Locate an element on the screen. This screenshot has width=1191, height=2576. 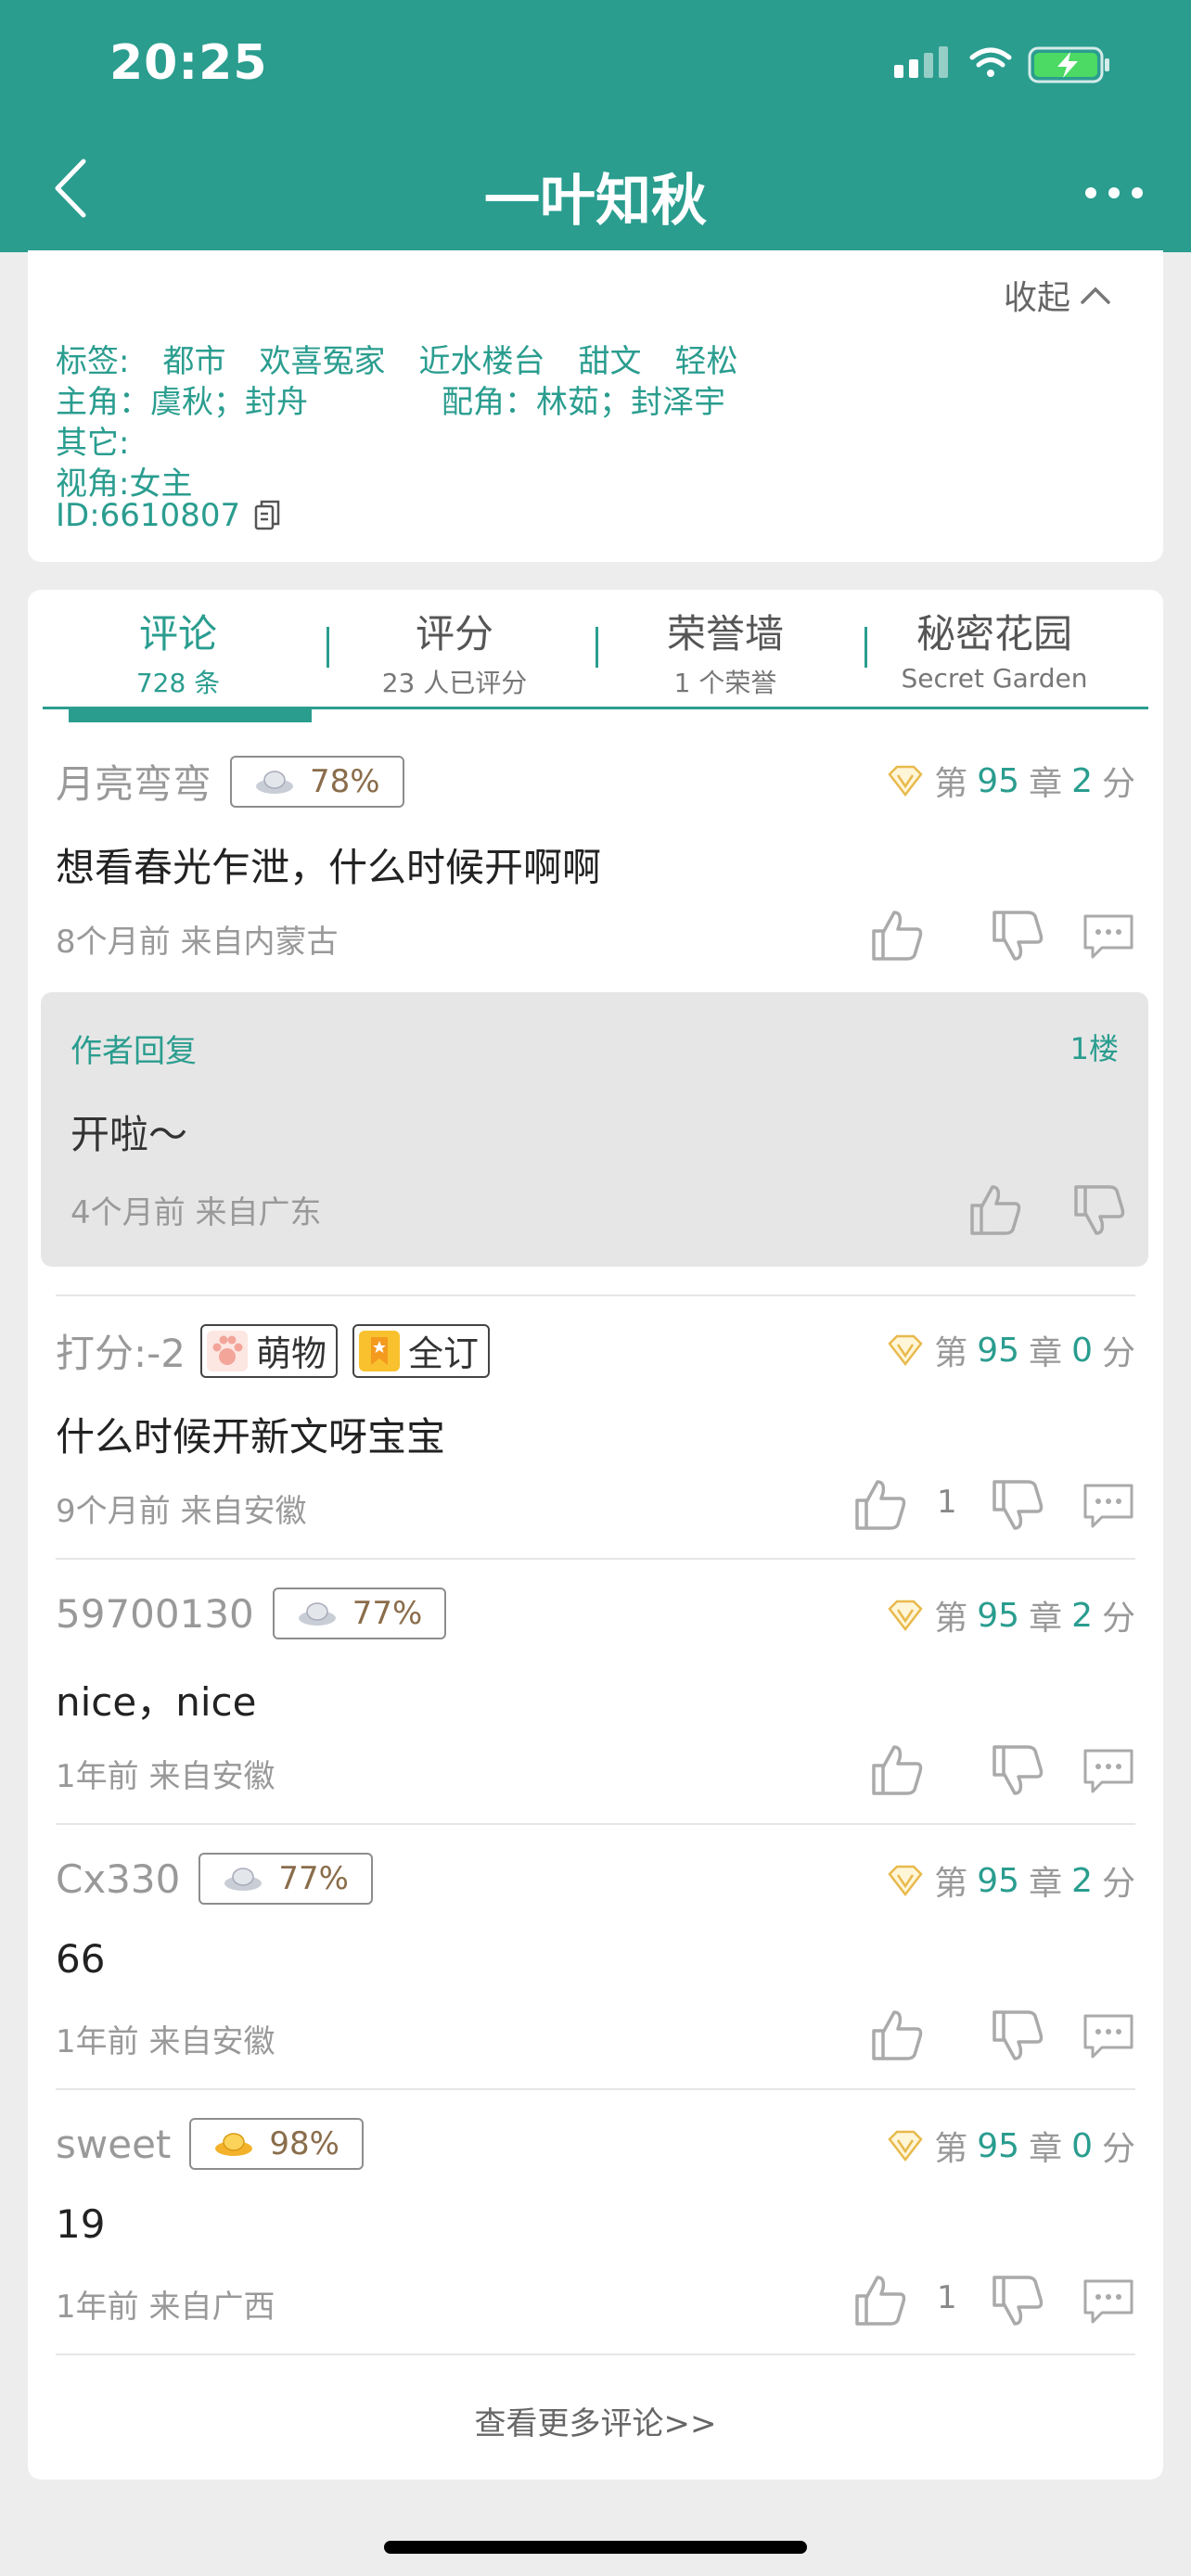
tab-label: 评论 is located at coordinates (177, 634).